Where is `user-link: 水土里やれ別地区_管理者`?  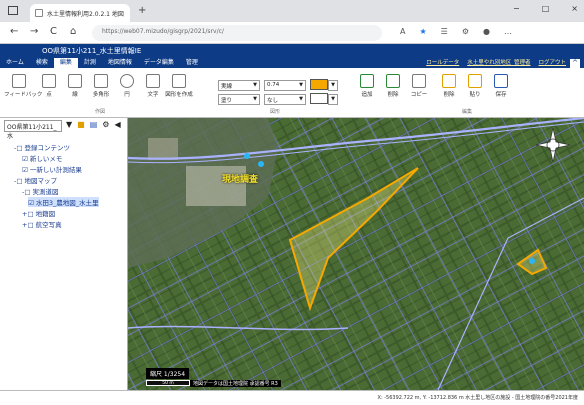
user-link: 水土里やれ別地区_管理者 is located at coordinates (498, 62).